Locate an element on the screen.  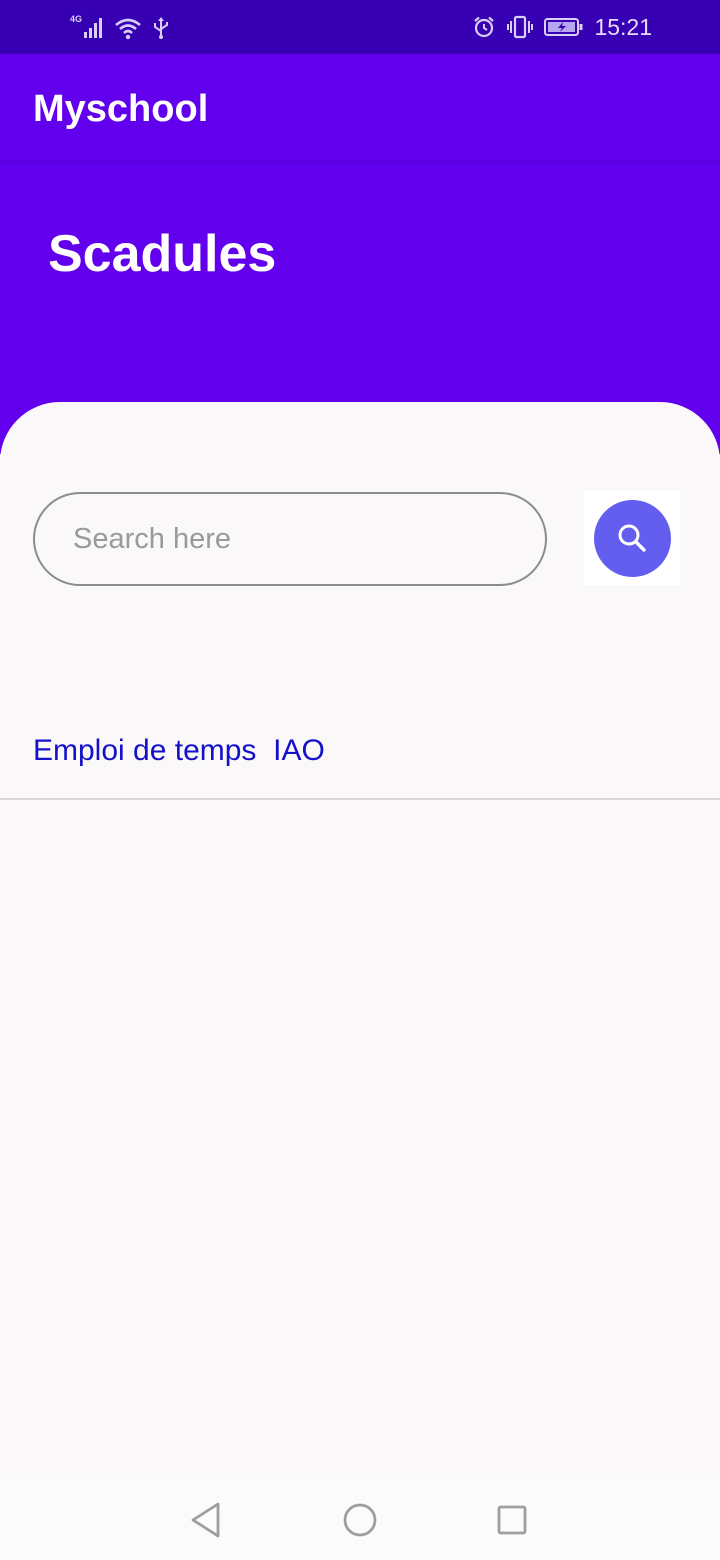
back-icon is located at coordinates (205, 1520).